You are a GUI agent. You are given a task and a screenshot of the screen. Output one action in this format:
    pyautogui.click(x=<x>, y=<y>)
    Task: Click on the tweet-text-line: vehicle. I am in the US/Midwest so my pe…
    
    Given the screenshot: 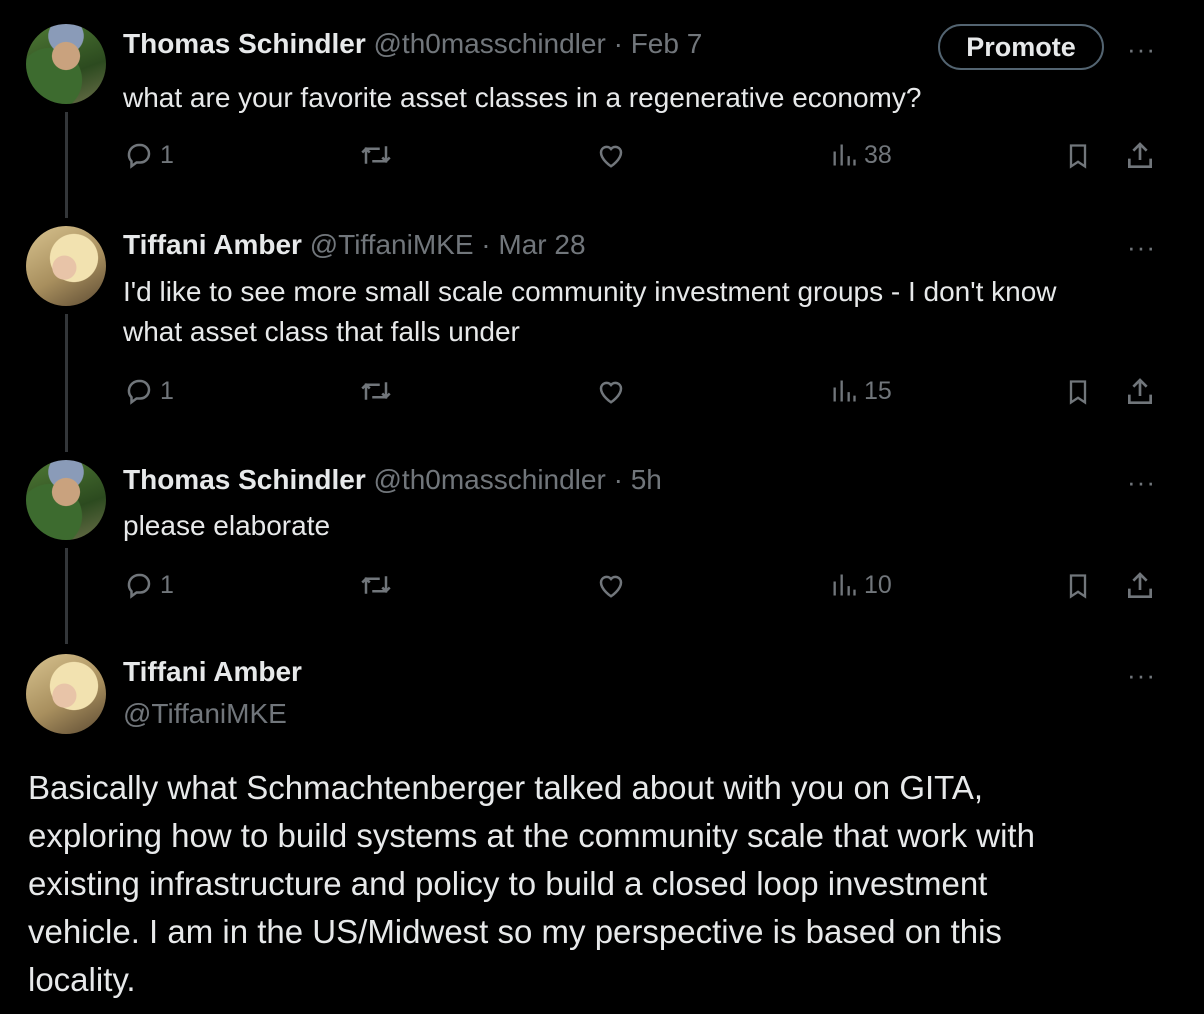 What is the action you would take?
    pyautogui.click(x=515, y=931)
    